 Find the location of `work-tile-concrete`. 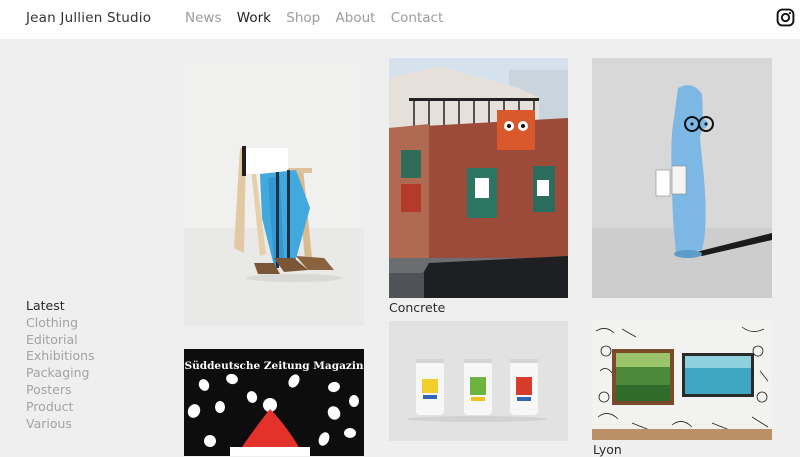

work-tile-concrete is located at coordinates (478, 178).